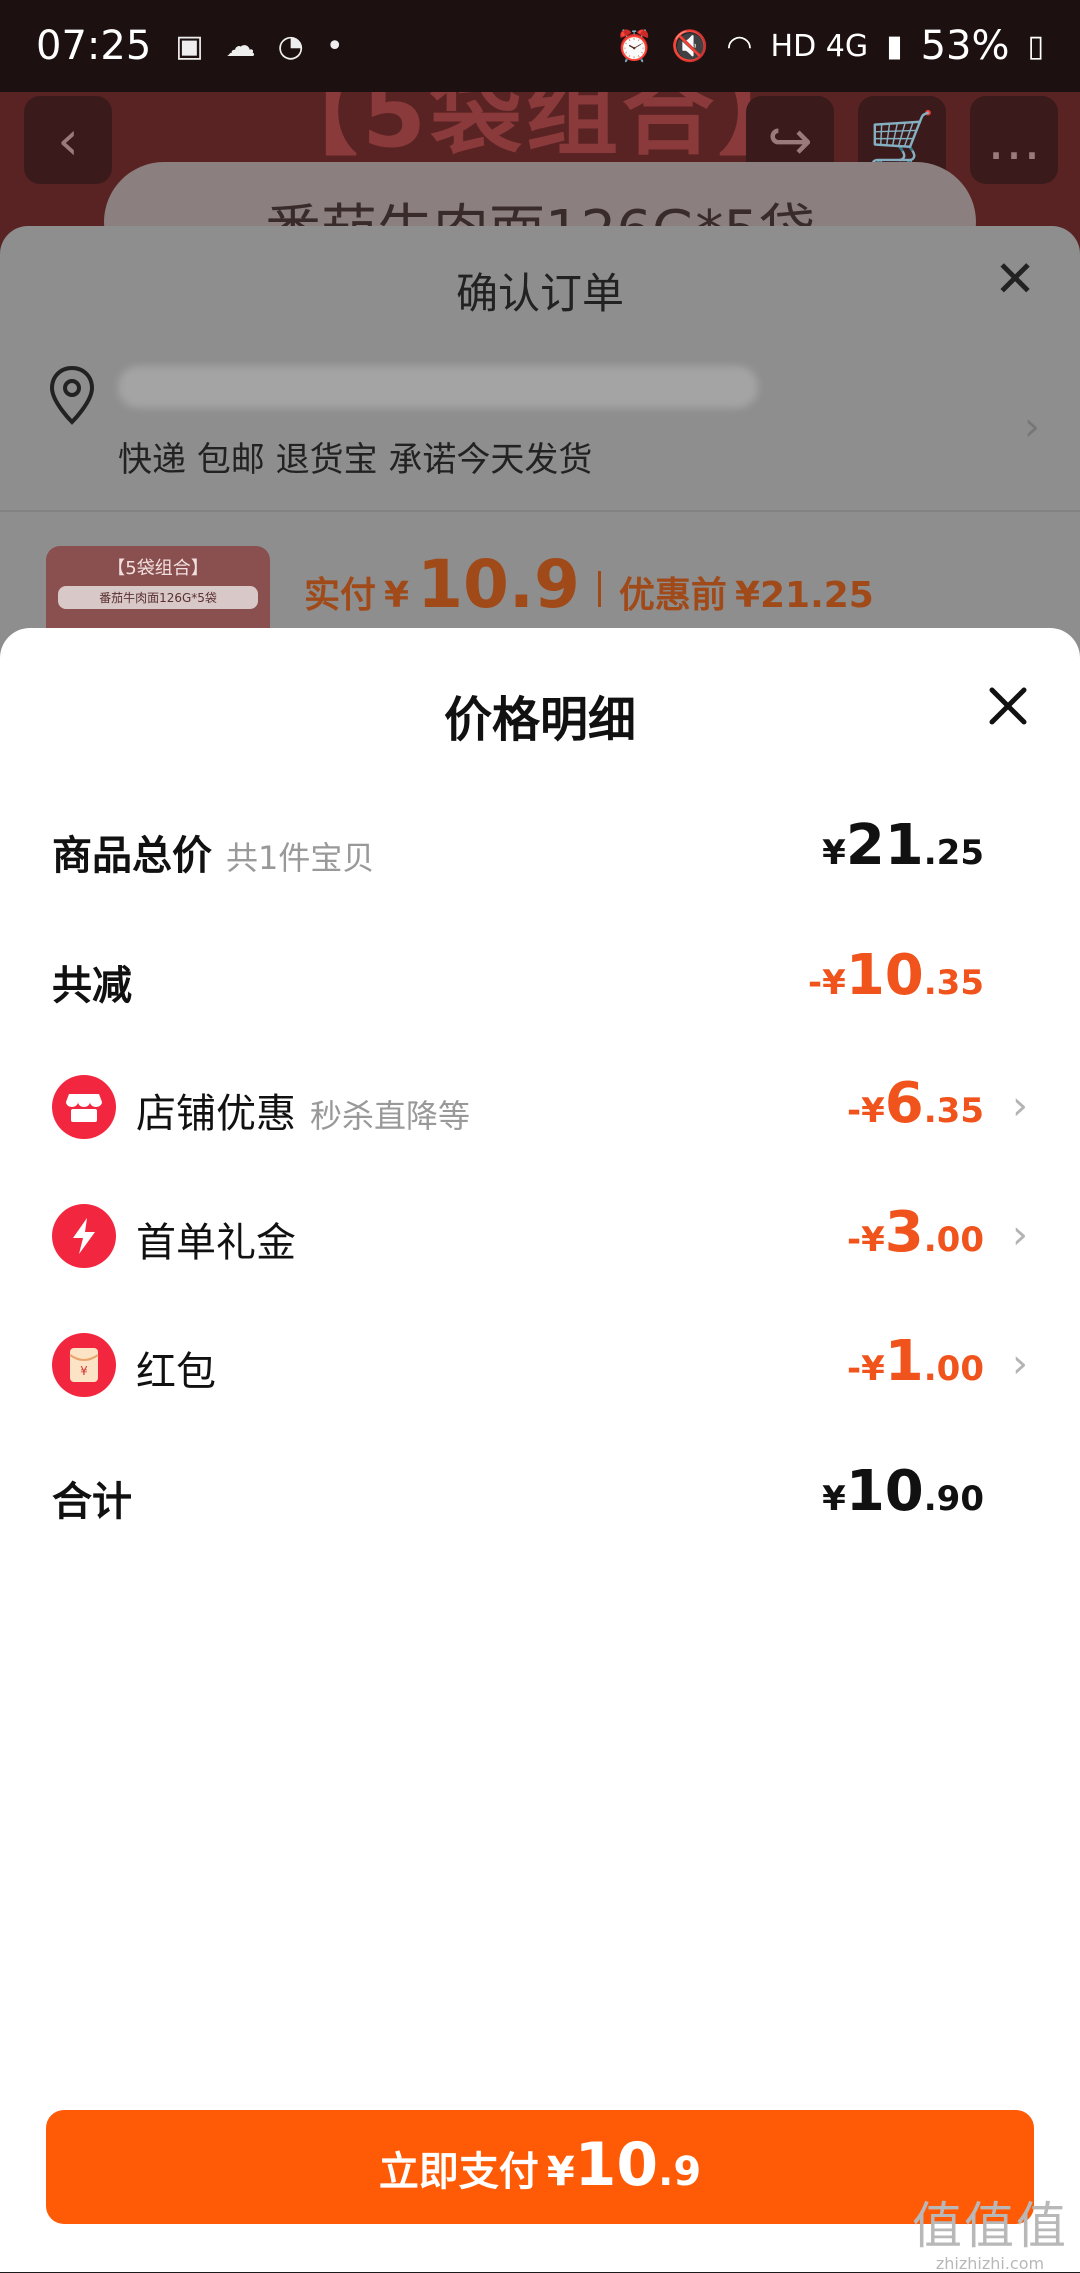  Describe the element at coordinates (303, 1110) in the screenshot. I see `shop-discount-label: 店铺优惠 秒杀直降等` at that location.